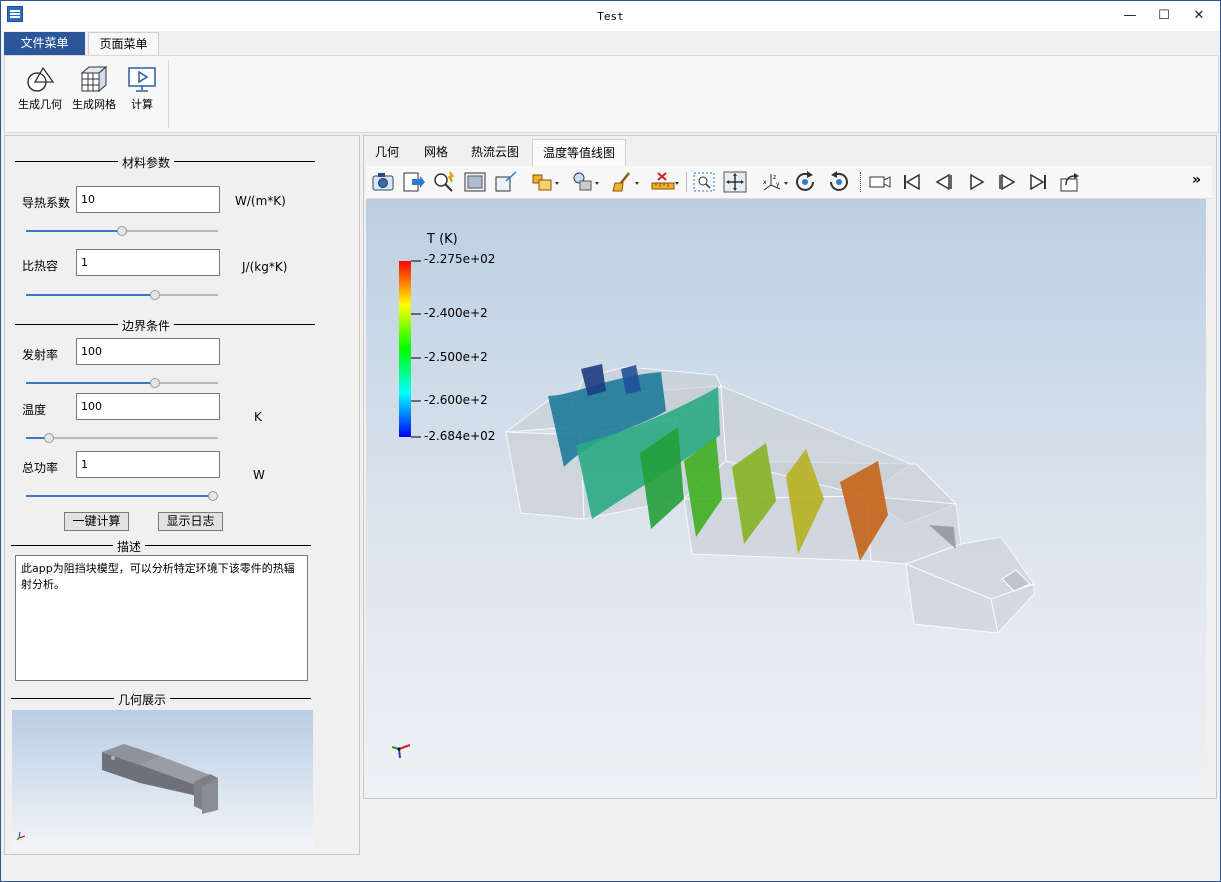 Image resolution: width=1221 pixels, height=882 pixels. I want to click on preview-section-header: 几何展示, so click(161, 699).